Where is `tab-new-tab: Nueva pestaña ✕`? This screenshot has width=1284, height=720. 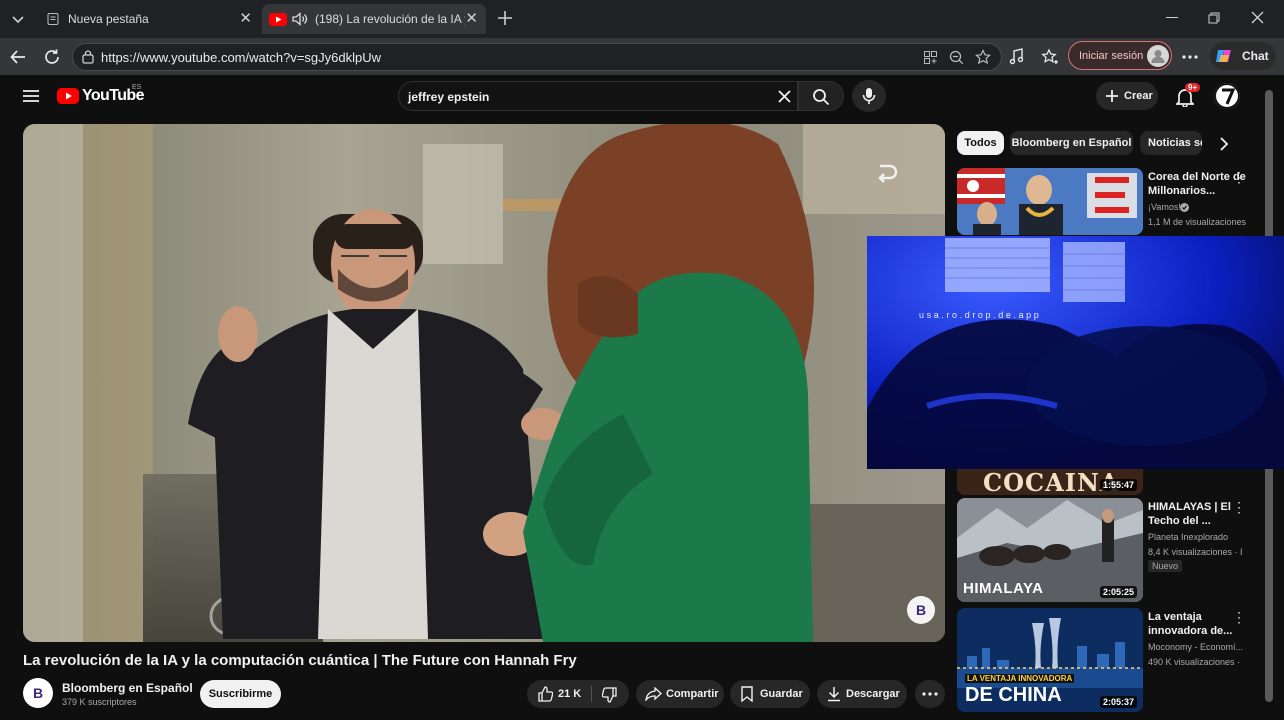 tab-new-tab: Nueva pestaña ✕ is located at coordinates (148, 19).